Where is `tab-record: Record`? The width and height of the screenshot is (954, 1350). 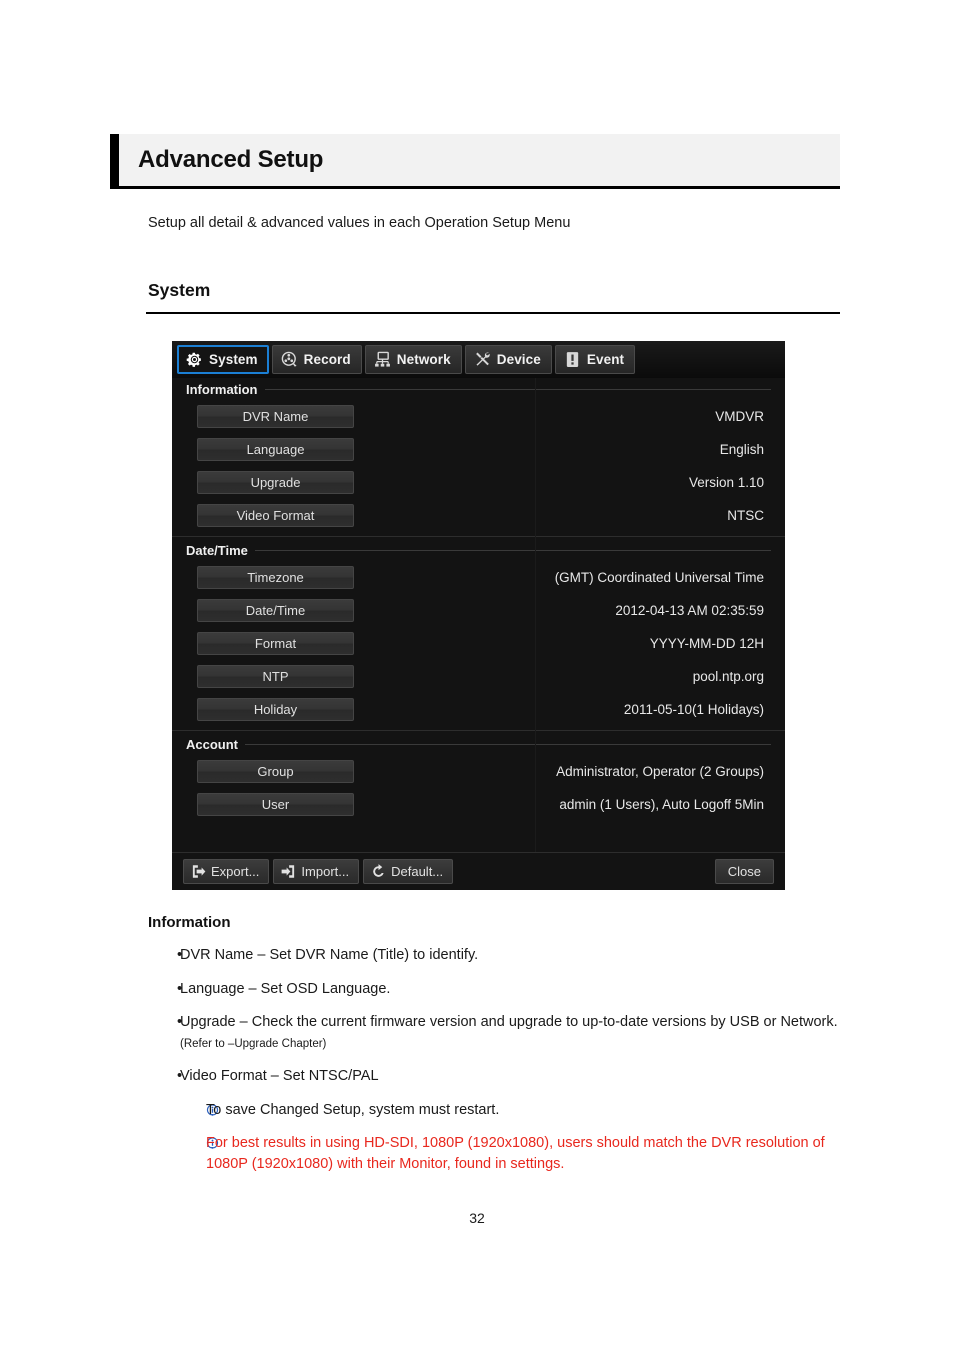 tab-record: Record is located at coordinates (316, 359).